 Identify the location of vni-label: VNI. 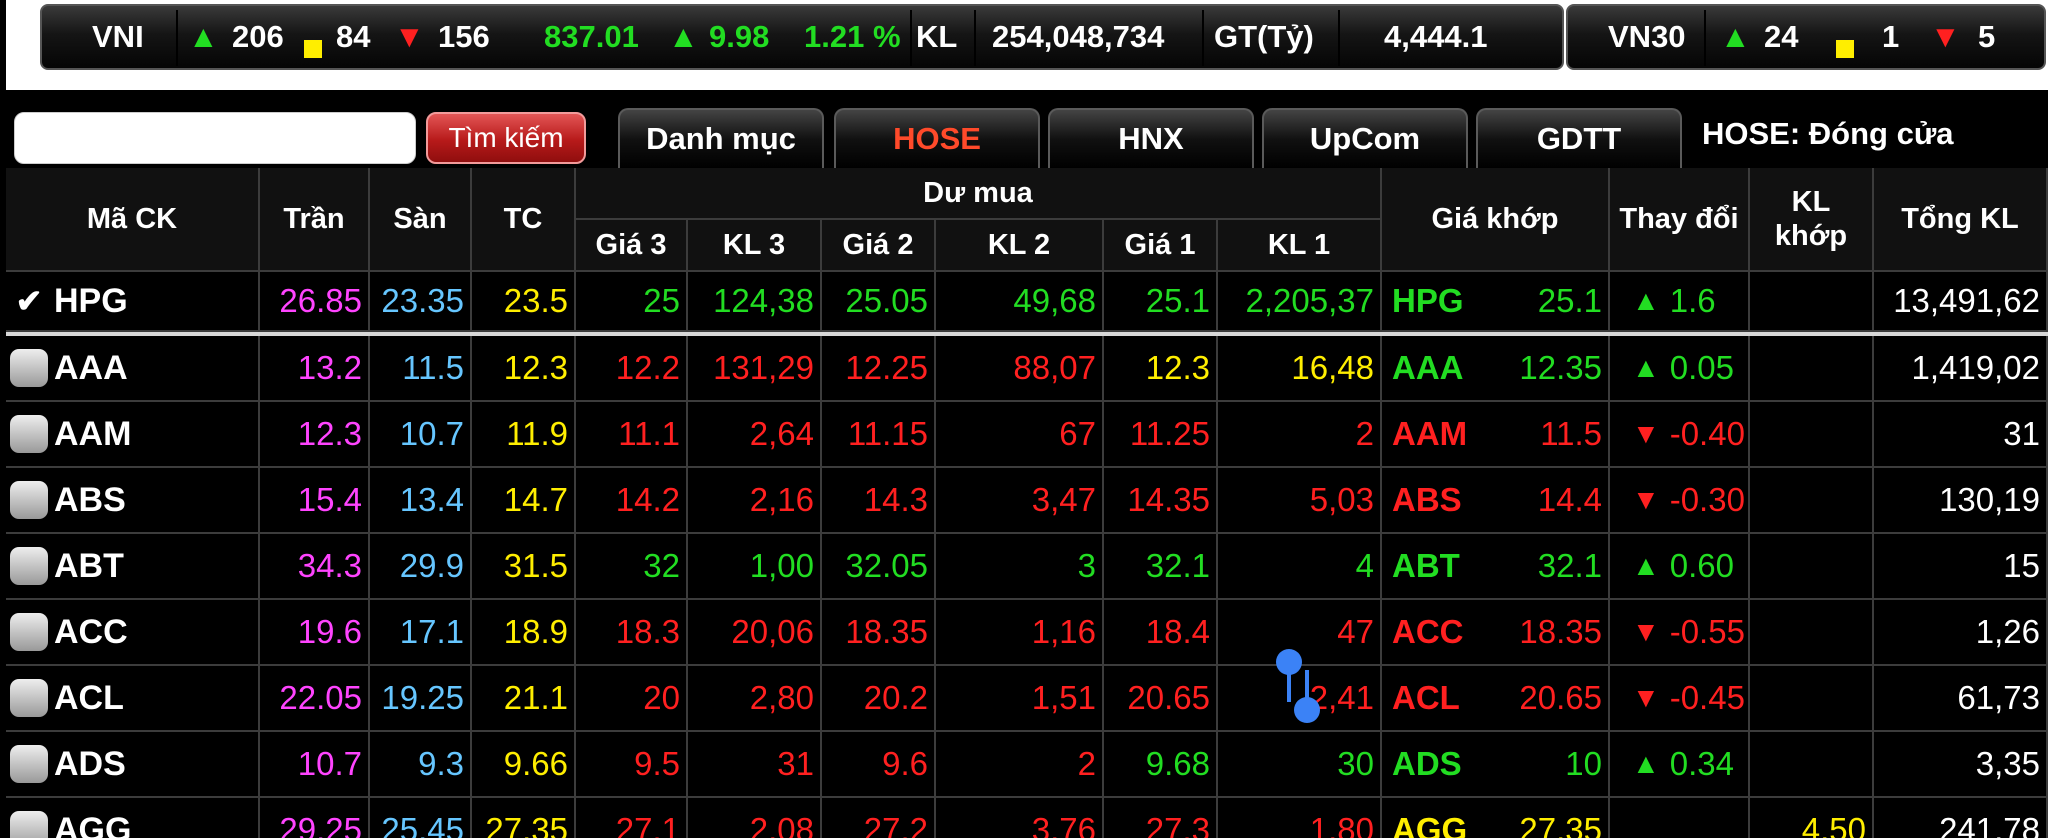
(118, 36).